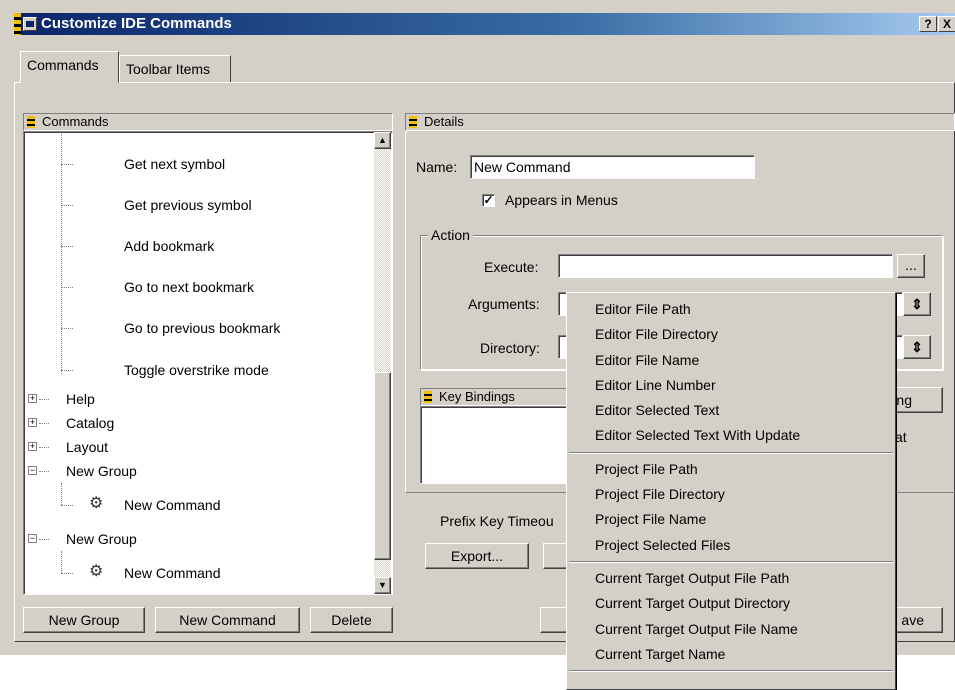 Image resolution: width=955 pixels, height=690 pixels. I want to click on menu-item-current-target-output-file-name: Current Target Output File Name, so click(731, 629).